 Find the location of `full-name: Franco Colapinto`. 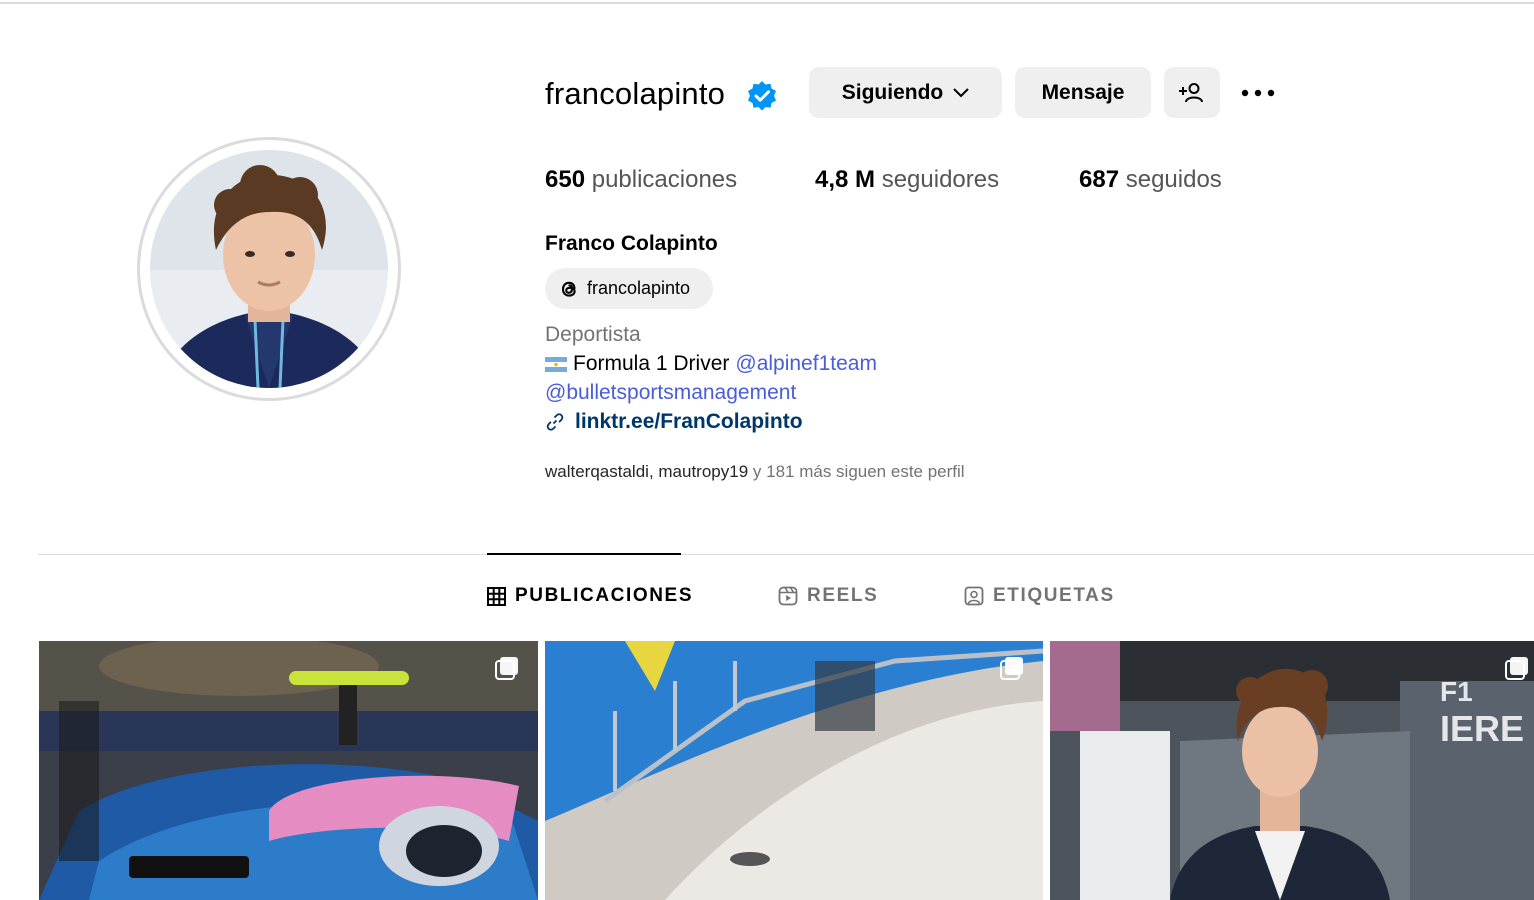

full-name: Franco Colapinto is located at coordinates (631, 243).